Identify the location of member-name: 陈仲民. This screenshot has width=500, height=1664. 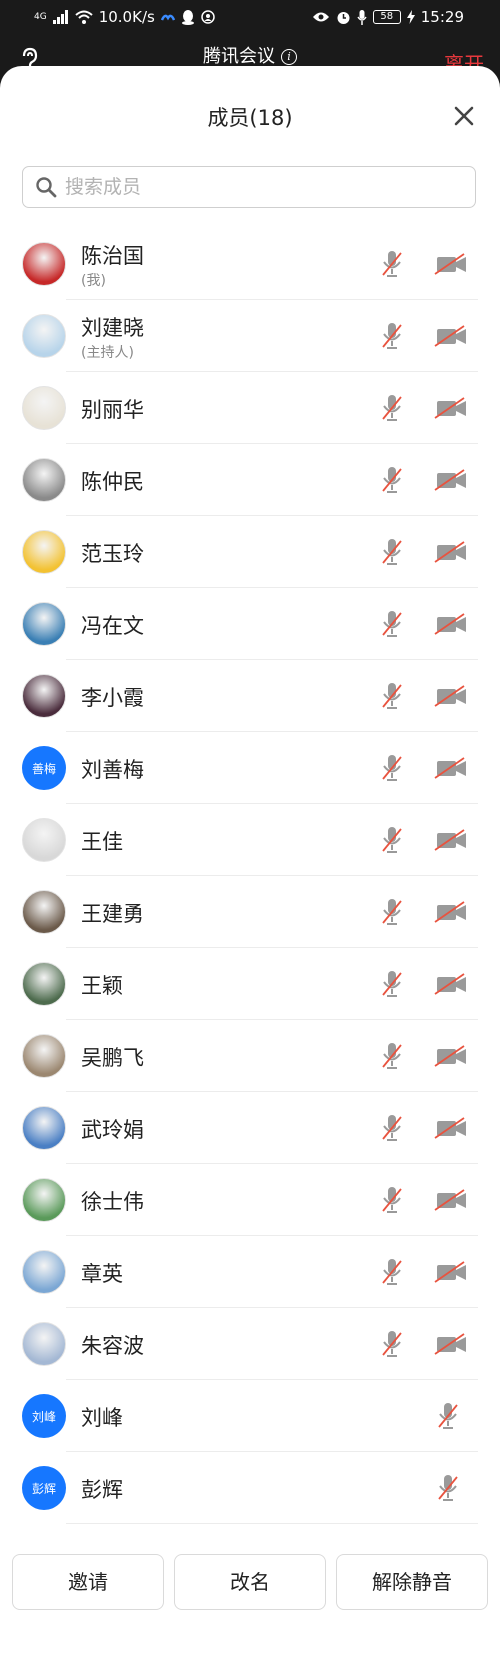
(112, 482).